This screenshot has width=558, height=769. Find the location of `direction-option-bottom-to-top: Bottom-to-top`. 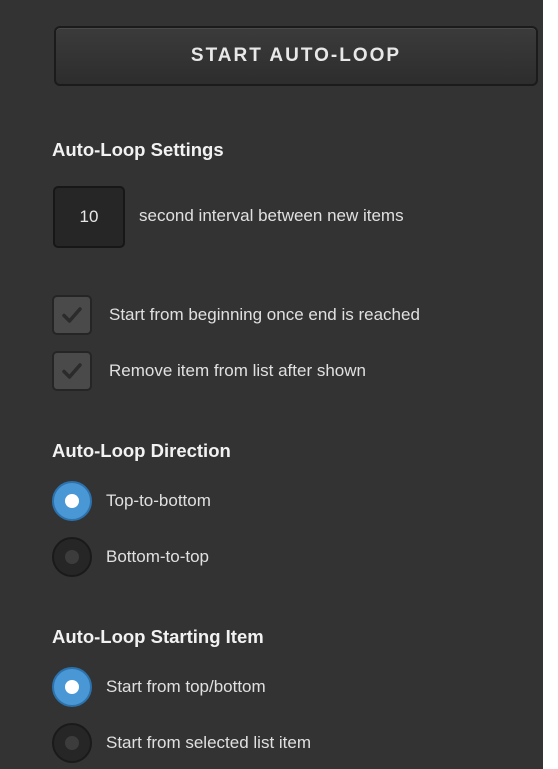

direction-option-bottom-to-top: Bottom-to-top is located at coordinates (130, 557).